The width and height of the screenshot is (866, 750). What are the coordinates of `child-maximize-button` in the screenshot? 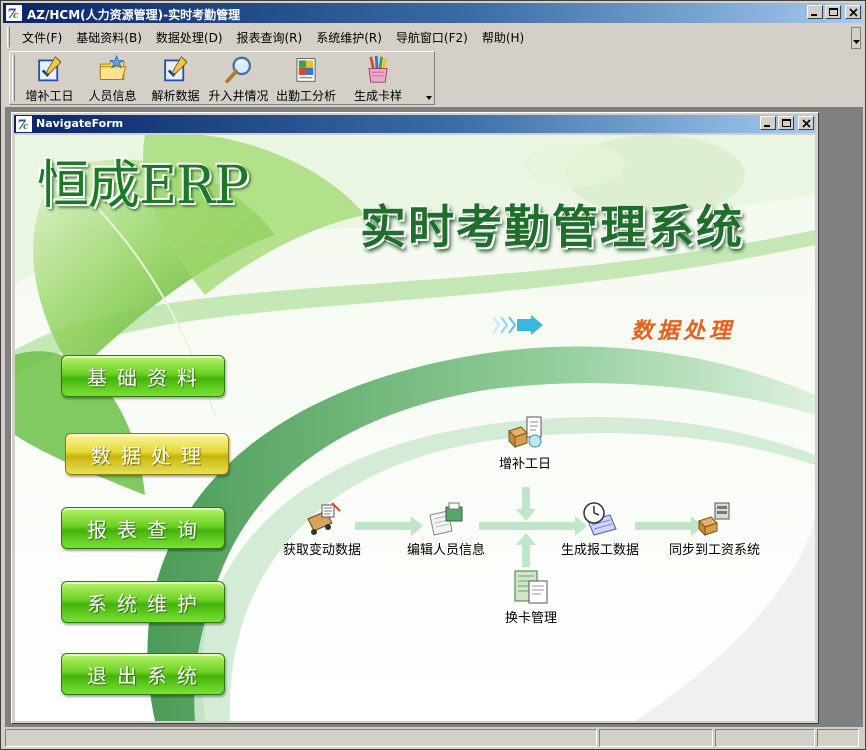 It's located at (786, 123).